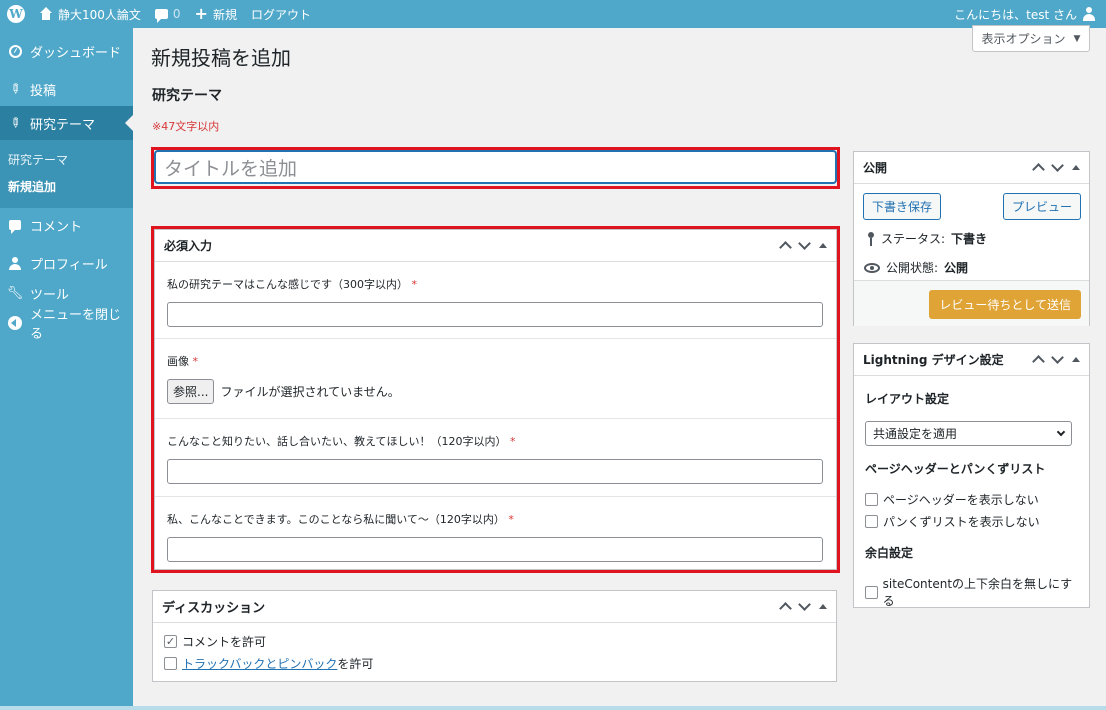  I want to click on sidebar-item-label: メニューを閉じる, so click(76, 325).